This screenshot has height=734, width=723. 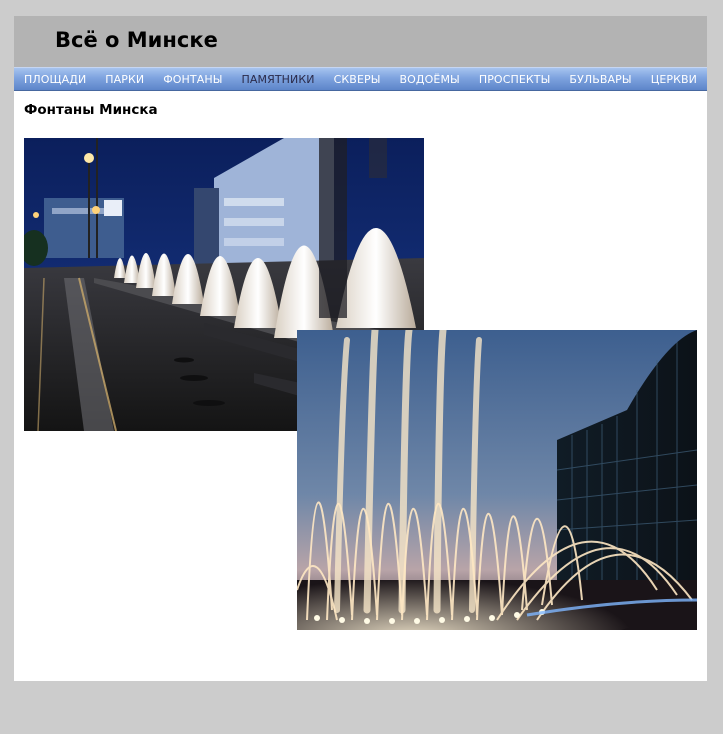 I want to click on nav-item-ploshchadi: ПЛОЩАДИ, so click(x=55, y=79).